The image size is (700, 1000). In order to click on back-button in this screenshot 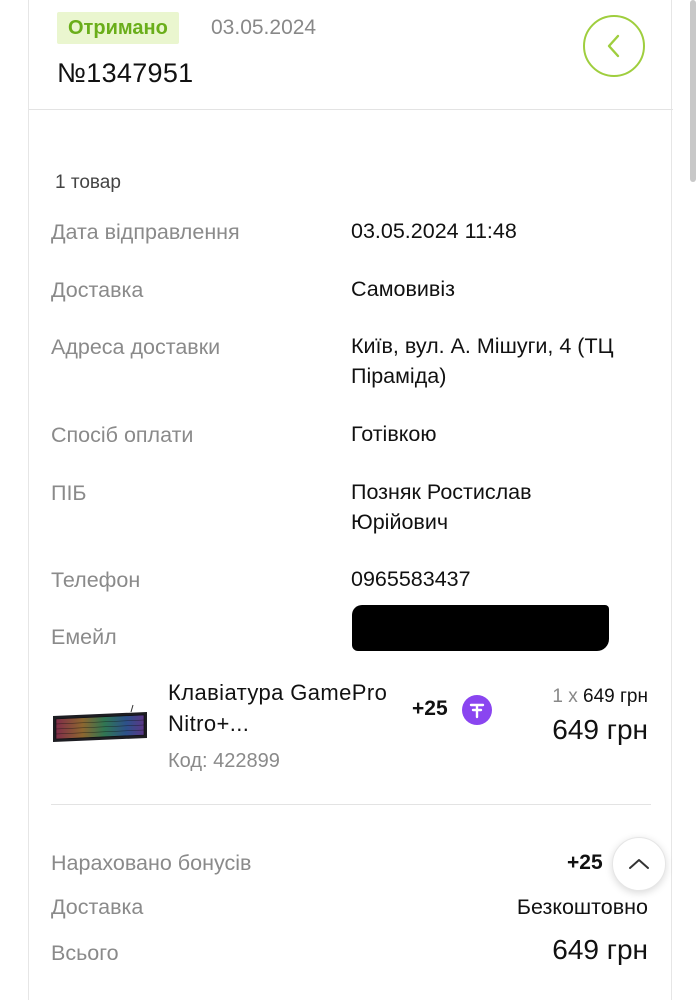, I will do `click(614, 46)`.